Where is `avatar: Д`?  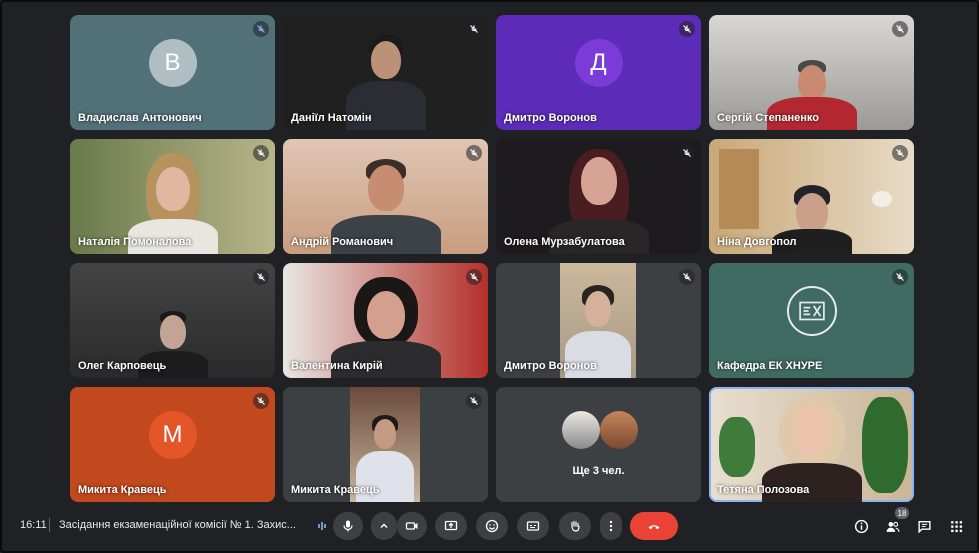 avatar: Д is located at coordinates (598, 63).